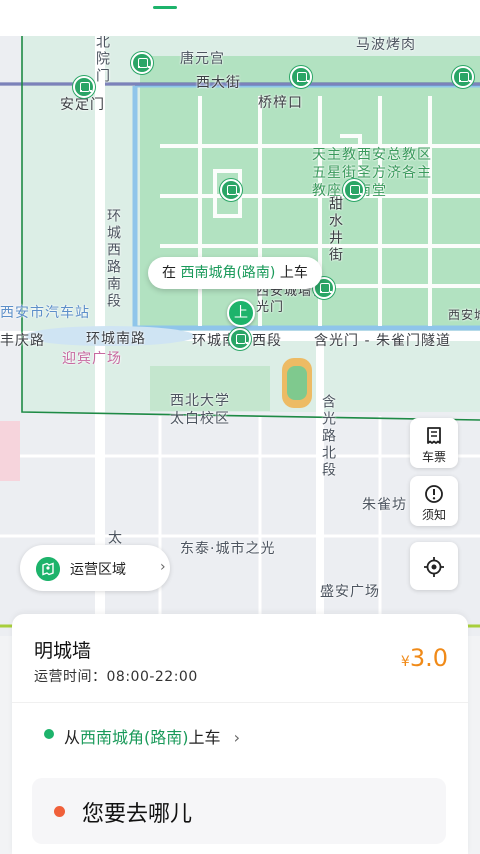  I want to click on destination-input: 您要去哪儿, so click(239, 811).